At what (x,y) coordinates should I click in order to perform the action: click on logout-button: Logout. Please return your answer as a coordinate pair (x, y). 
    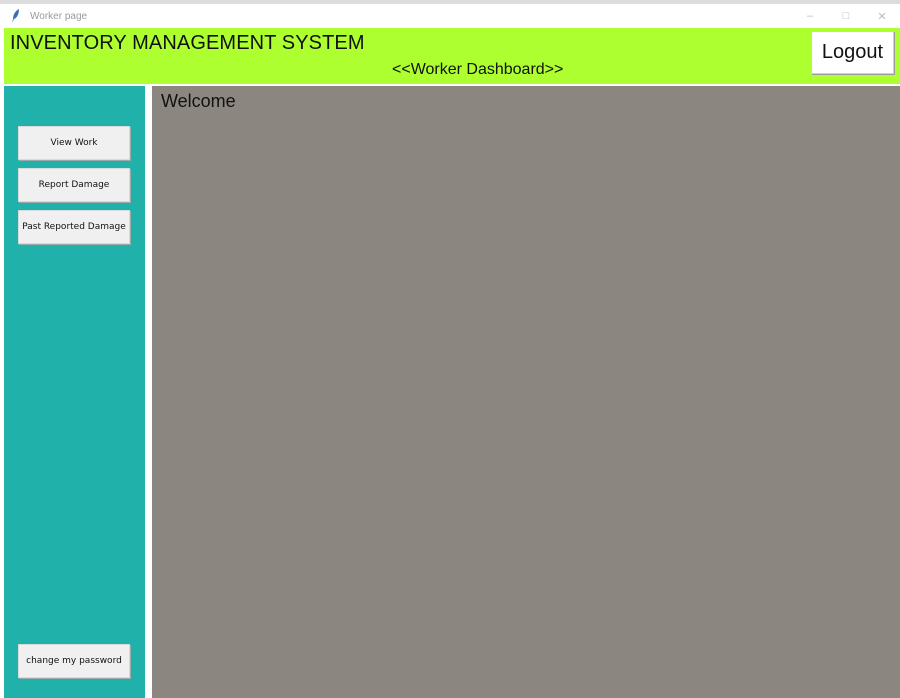
    Looking at the image, I should click on (852, 52).